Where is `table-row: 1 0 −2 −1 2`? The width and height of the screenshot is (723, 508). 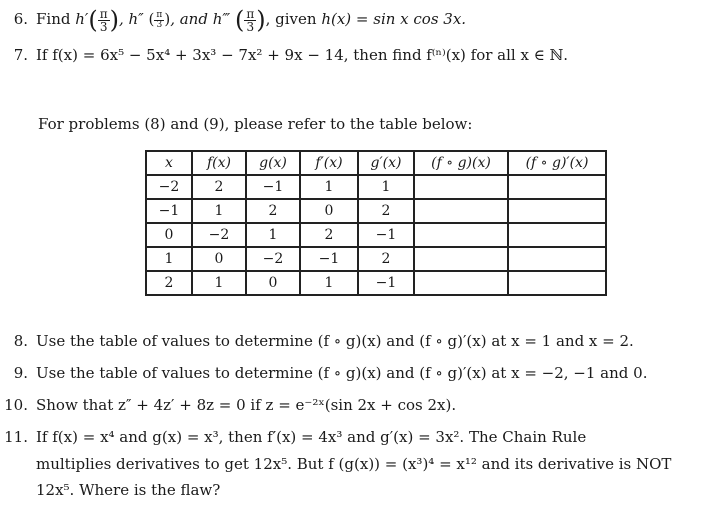
table-row: 1 0 −2 −1 2 is located at coordinates (376, 259).